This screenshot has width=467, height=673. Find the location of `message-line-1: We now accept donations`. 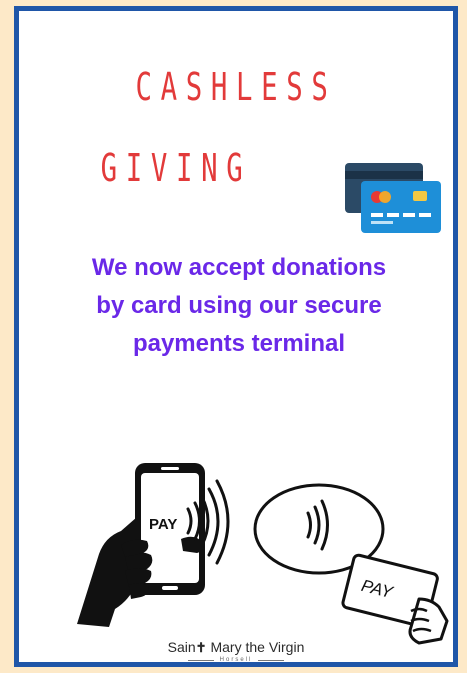

message-line-1: We now accept donations is located at coordinates (239, 267).